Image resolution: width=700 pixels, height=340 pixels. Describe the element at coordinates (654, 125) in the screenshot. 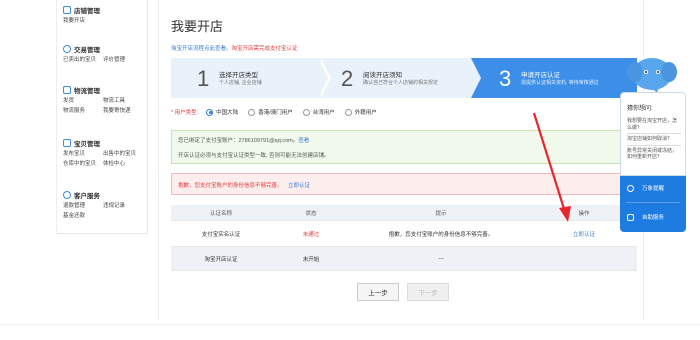

I see `faq-item: 我想要在淘宝开店，怎么做？` at that location.